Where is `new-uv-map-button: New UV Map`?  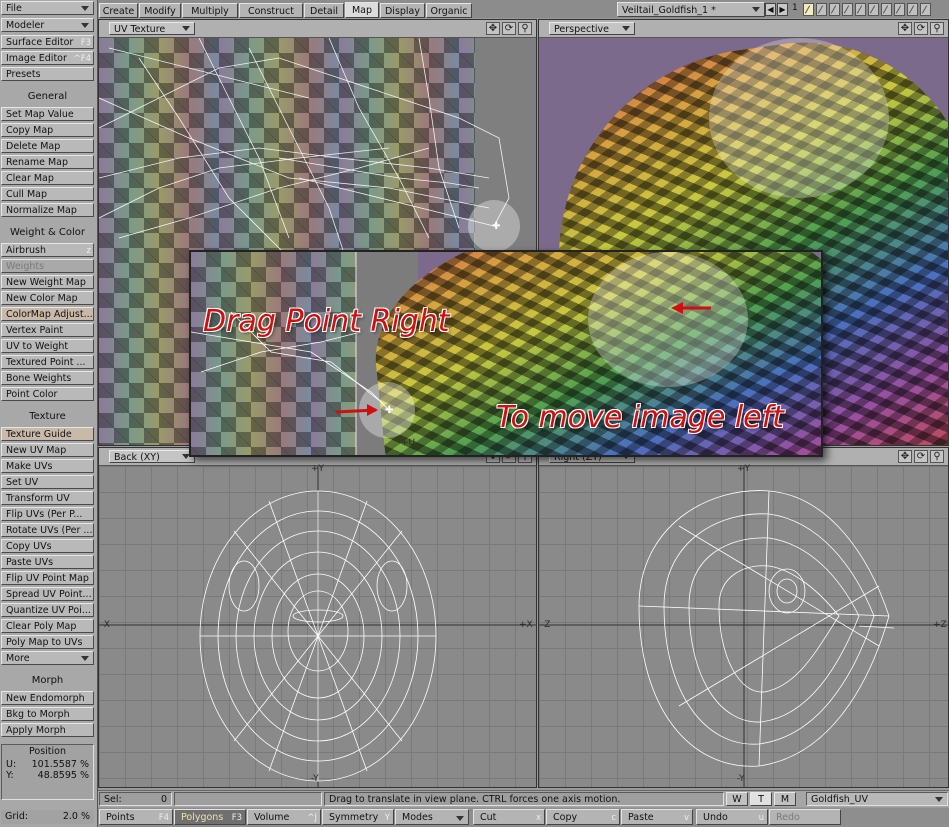 new-uv-map-button: New UV Map is located at coordinates (47, 450).